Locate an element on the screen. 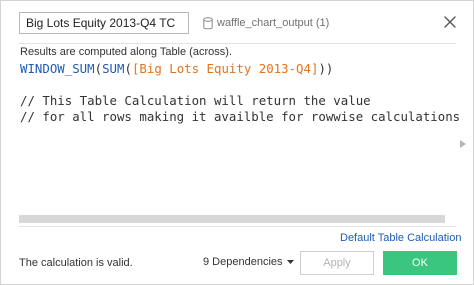  paren-open-inner: ( is located at coordinates (128, 68).